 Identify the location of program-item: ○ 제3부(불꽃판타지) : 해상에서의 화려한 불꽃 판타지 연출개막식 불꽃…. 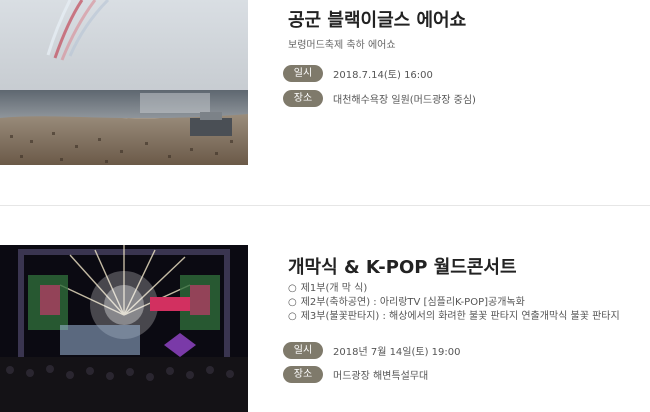
(454, 317).